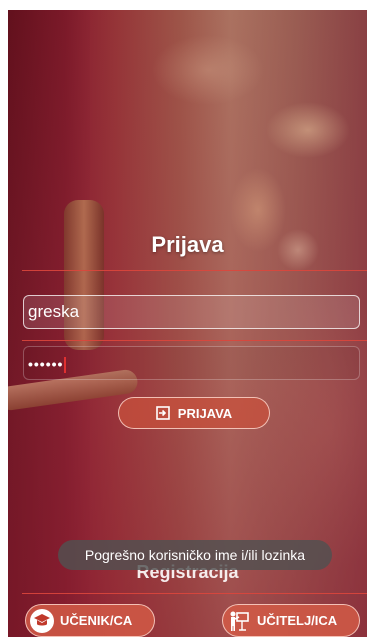 Image resolution: width=367 pixels, height=637 pixels. I want to click on login-enter-icon, so click(162, 413).